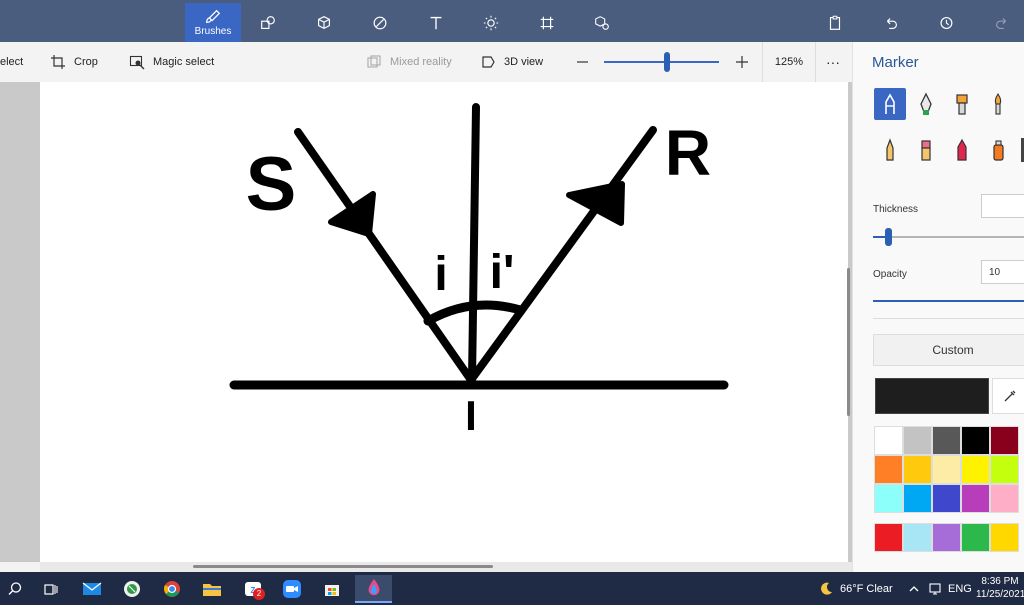 This screenshot has width=1024, height=605. Describe the element at coordinates (343, 566) in the screenshot. I see `horizontal-scrollbar` at that location.